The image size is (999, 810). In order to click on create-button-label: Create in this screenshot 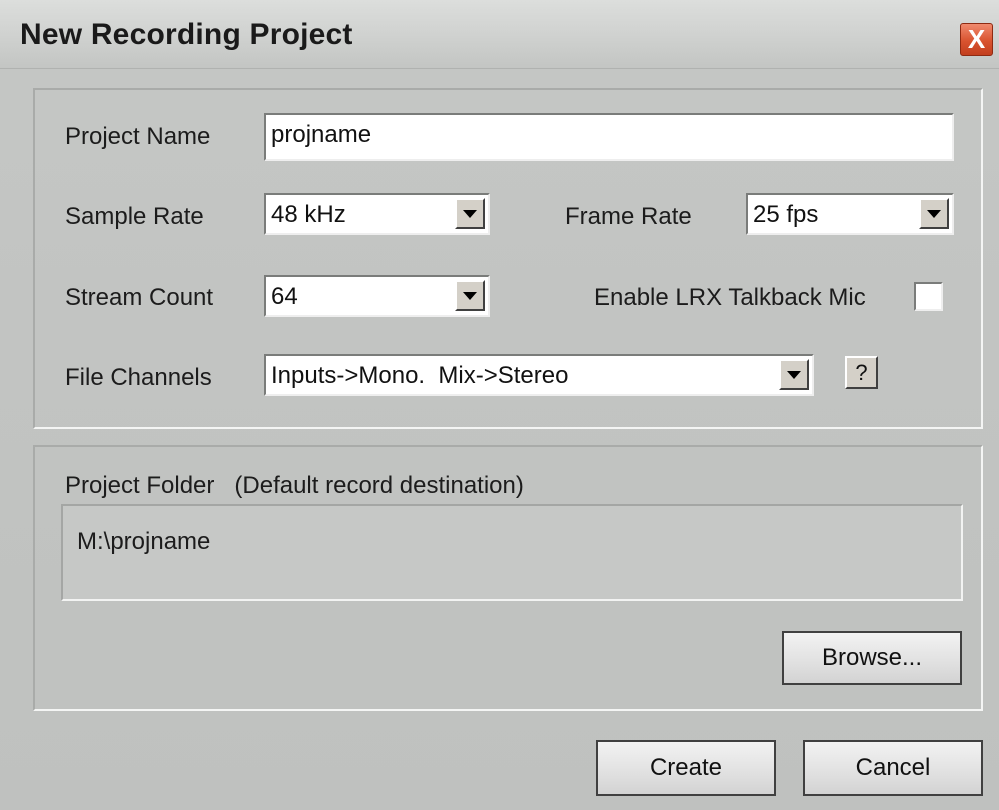, I will do `click(686, 767)`.